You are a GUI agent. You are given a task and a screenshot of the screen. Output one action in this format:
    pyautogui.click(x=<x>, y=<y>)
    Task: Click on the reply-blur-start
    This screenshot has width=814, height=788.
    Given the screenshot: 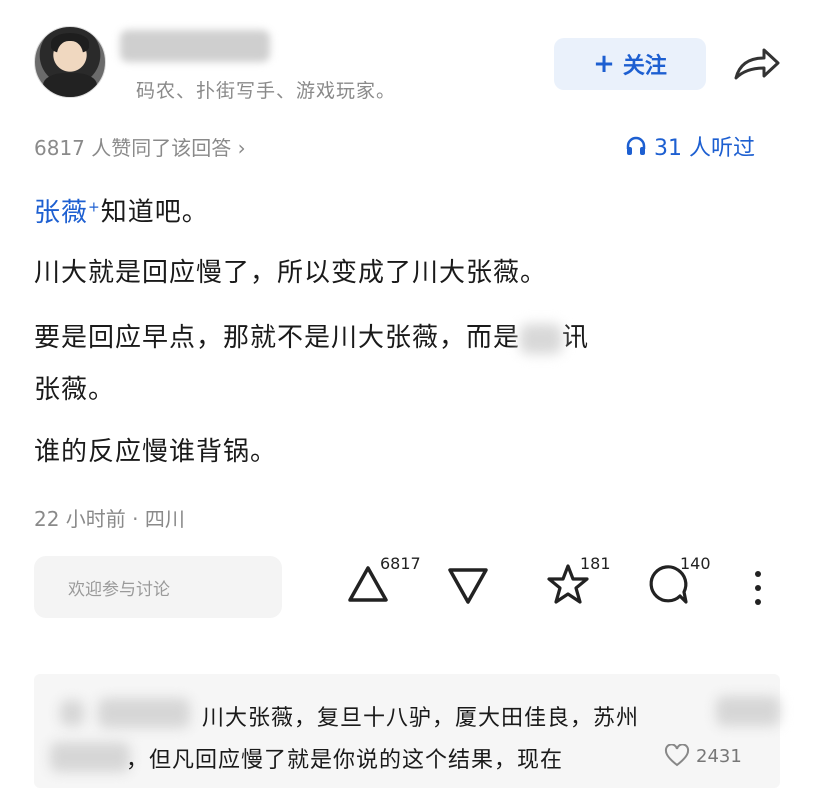 What is the action you would take?
    pyautogui.click(x=90, y=757)
    